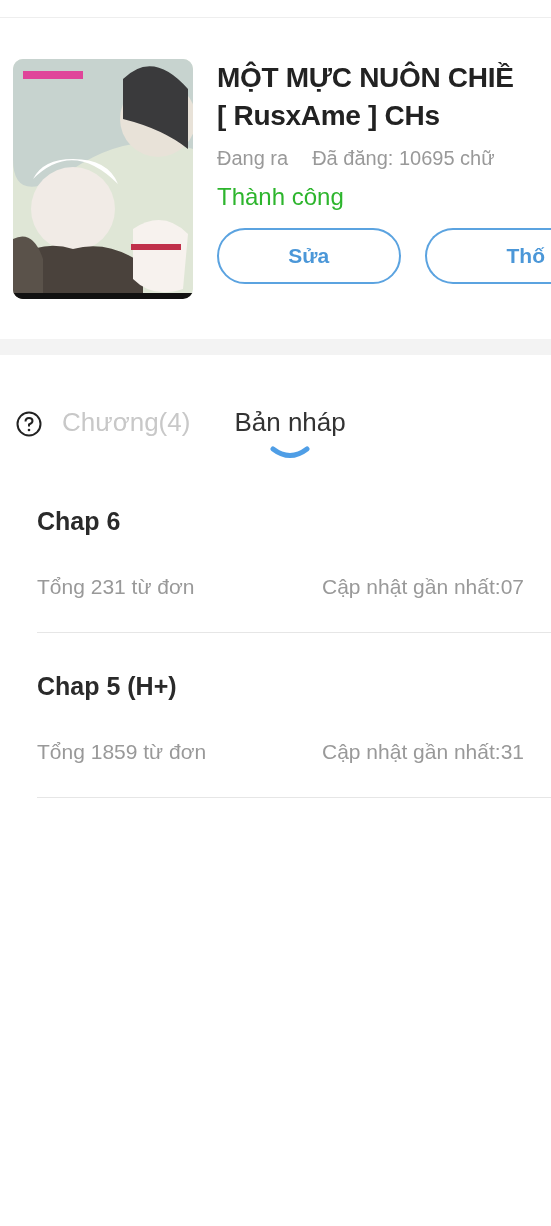 This screenshot has width=551, height=1226. Describe the element at coordinates (329, 116) in the screenshot. I see `book-title: [ RusxAme ] CHs` at that location.